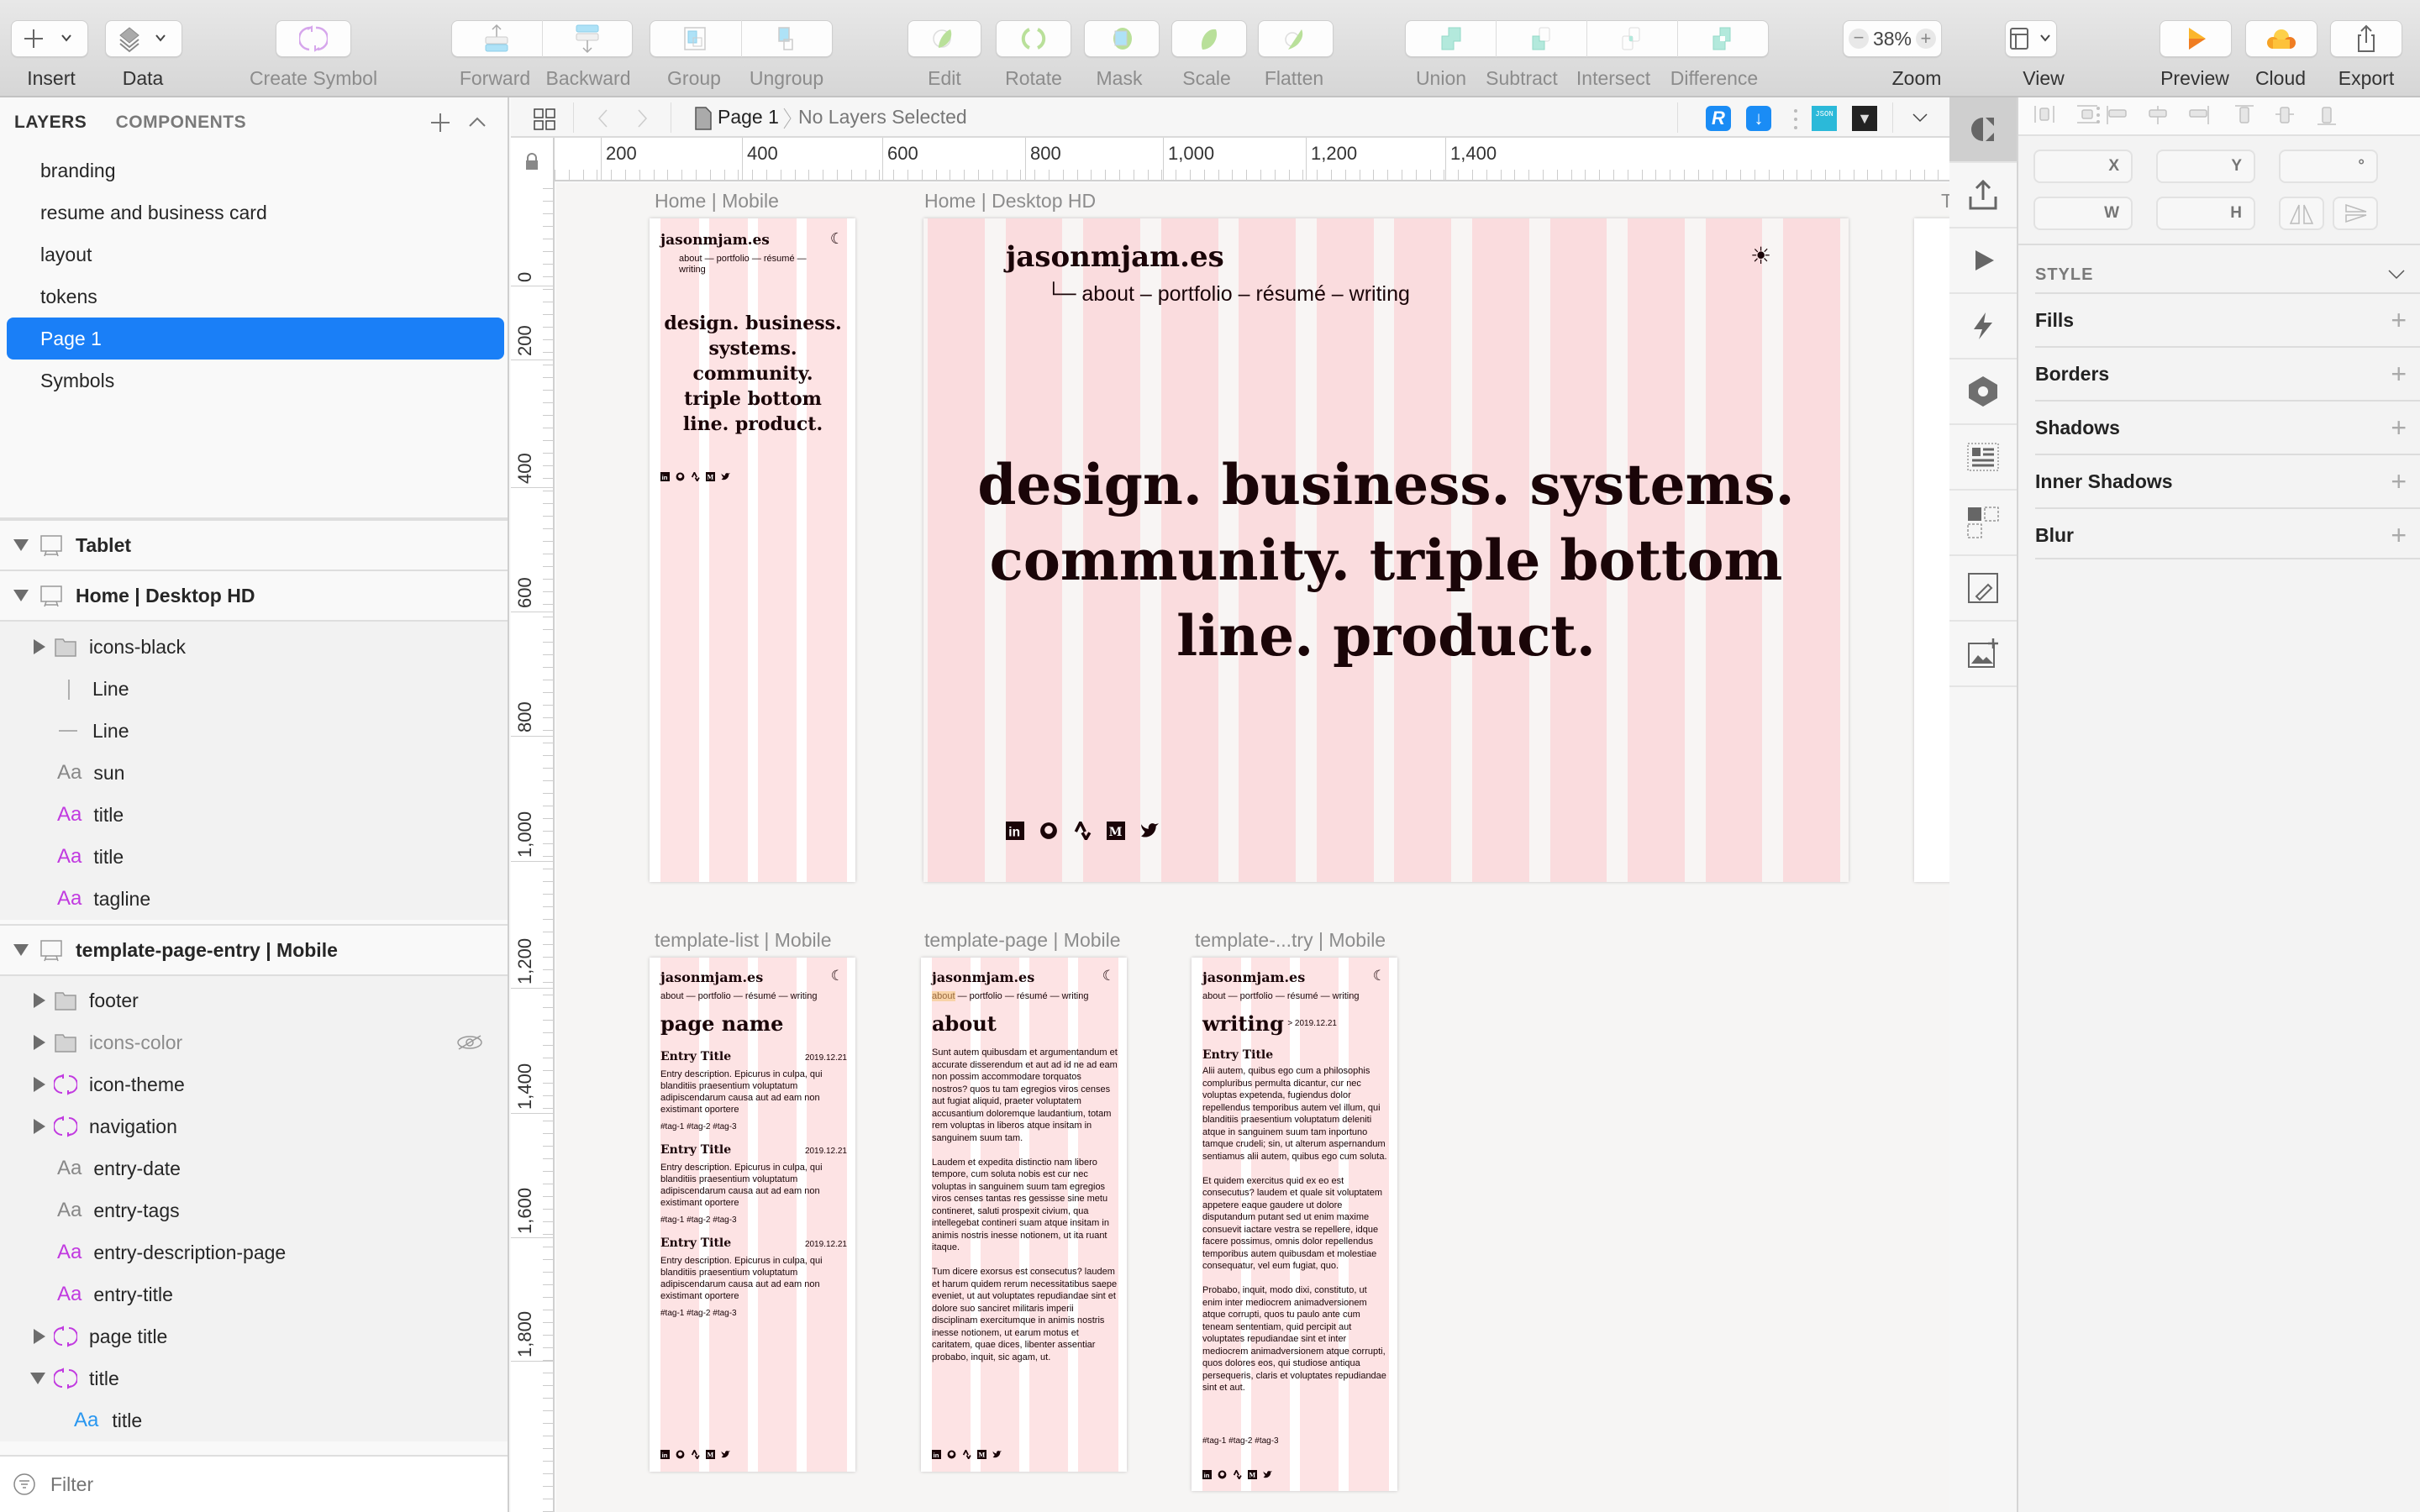 The image size is (2420, 1512). Describe the element at coordinates (2227, 372) in the screenshot. I see `borders-section: Borders +` at that location.